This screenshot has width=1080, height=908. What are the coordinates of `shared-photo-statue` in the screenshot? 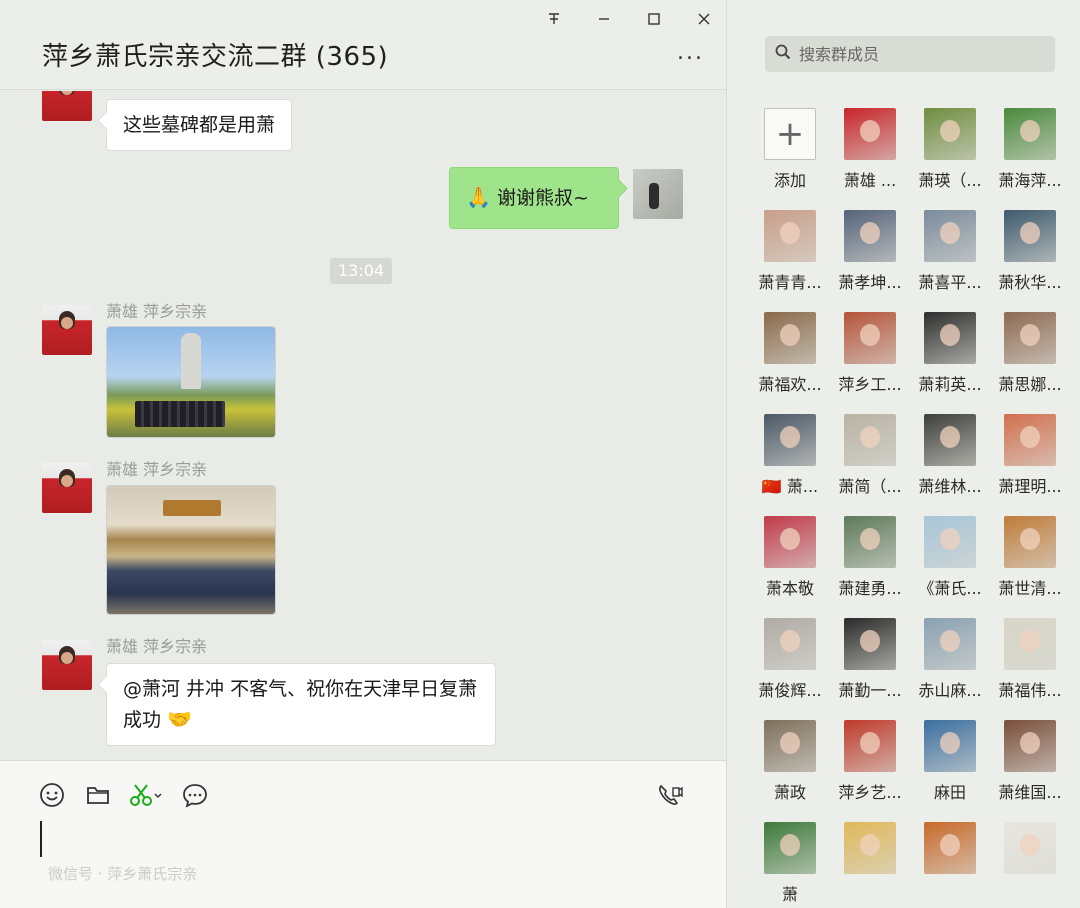 It's located at (191, 382).